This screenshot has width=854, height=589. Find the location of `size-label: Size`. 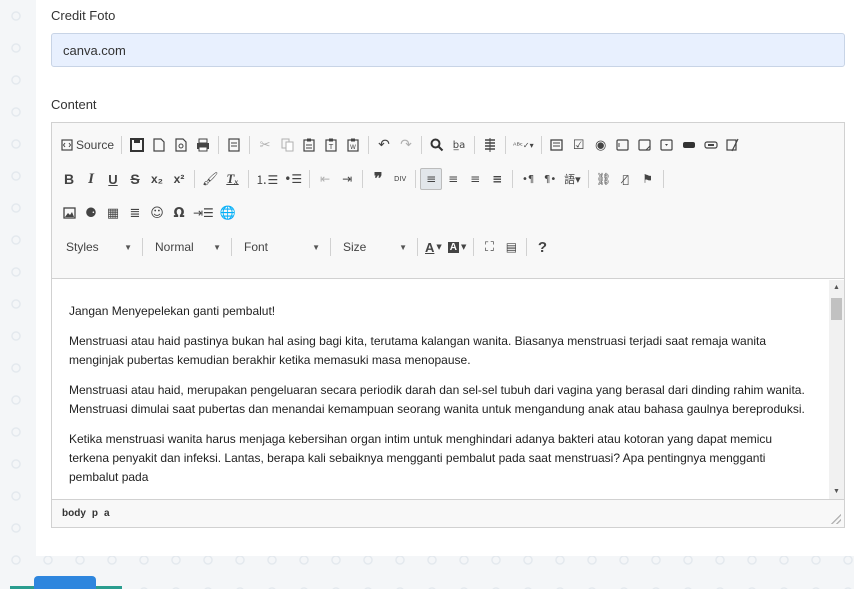

size-label: Size is located at coordinates (355, 247).